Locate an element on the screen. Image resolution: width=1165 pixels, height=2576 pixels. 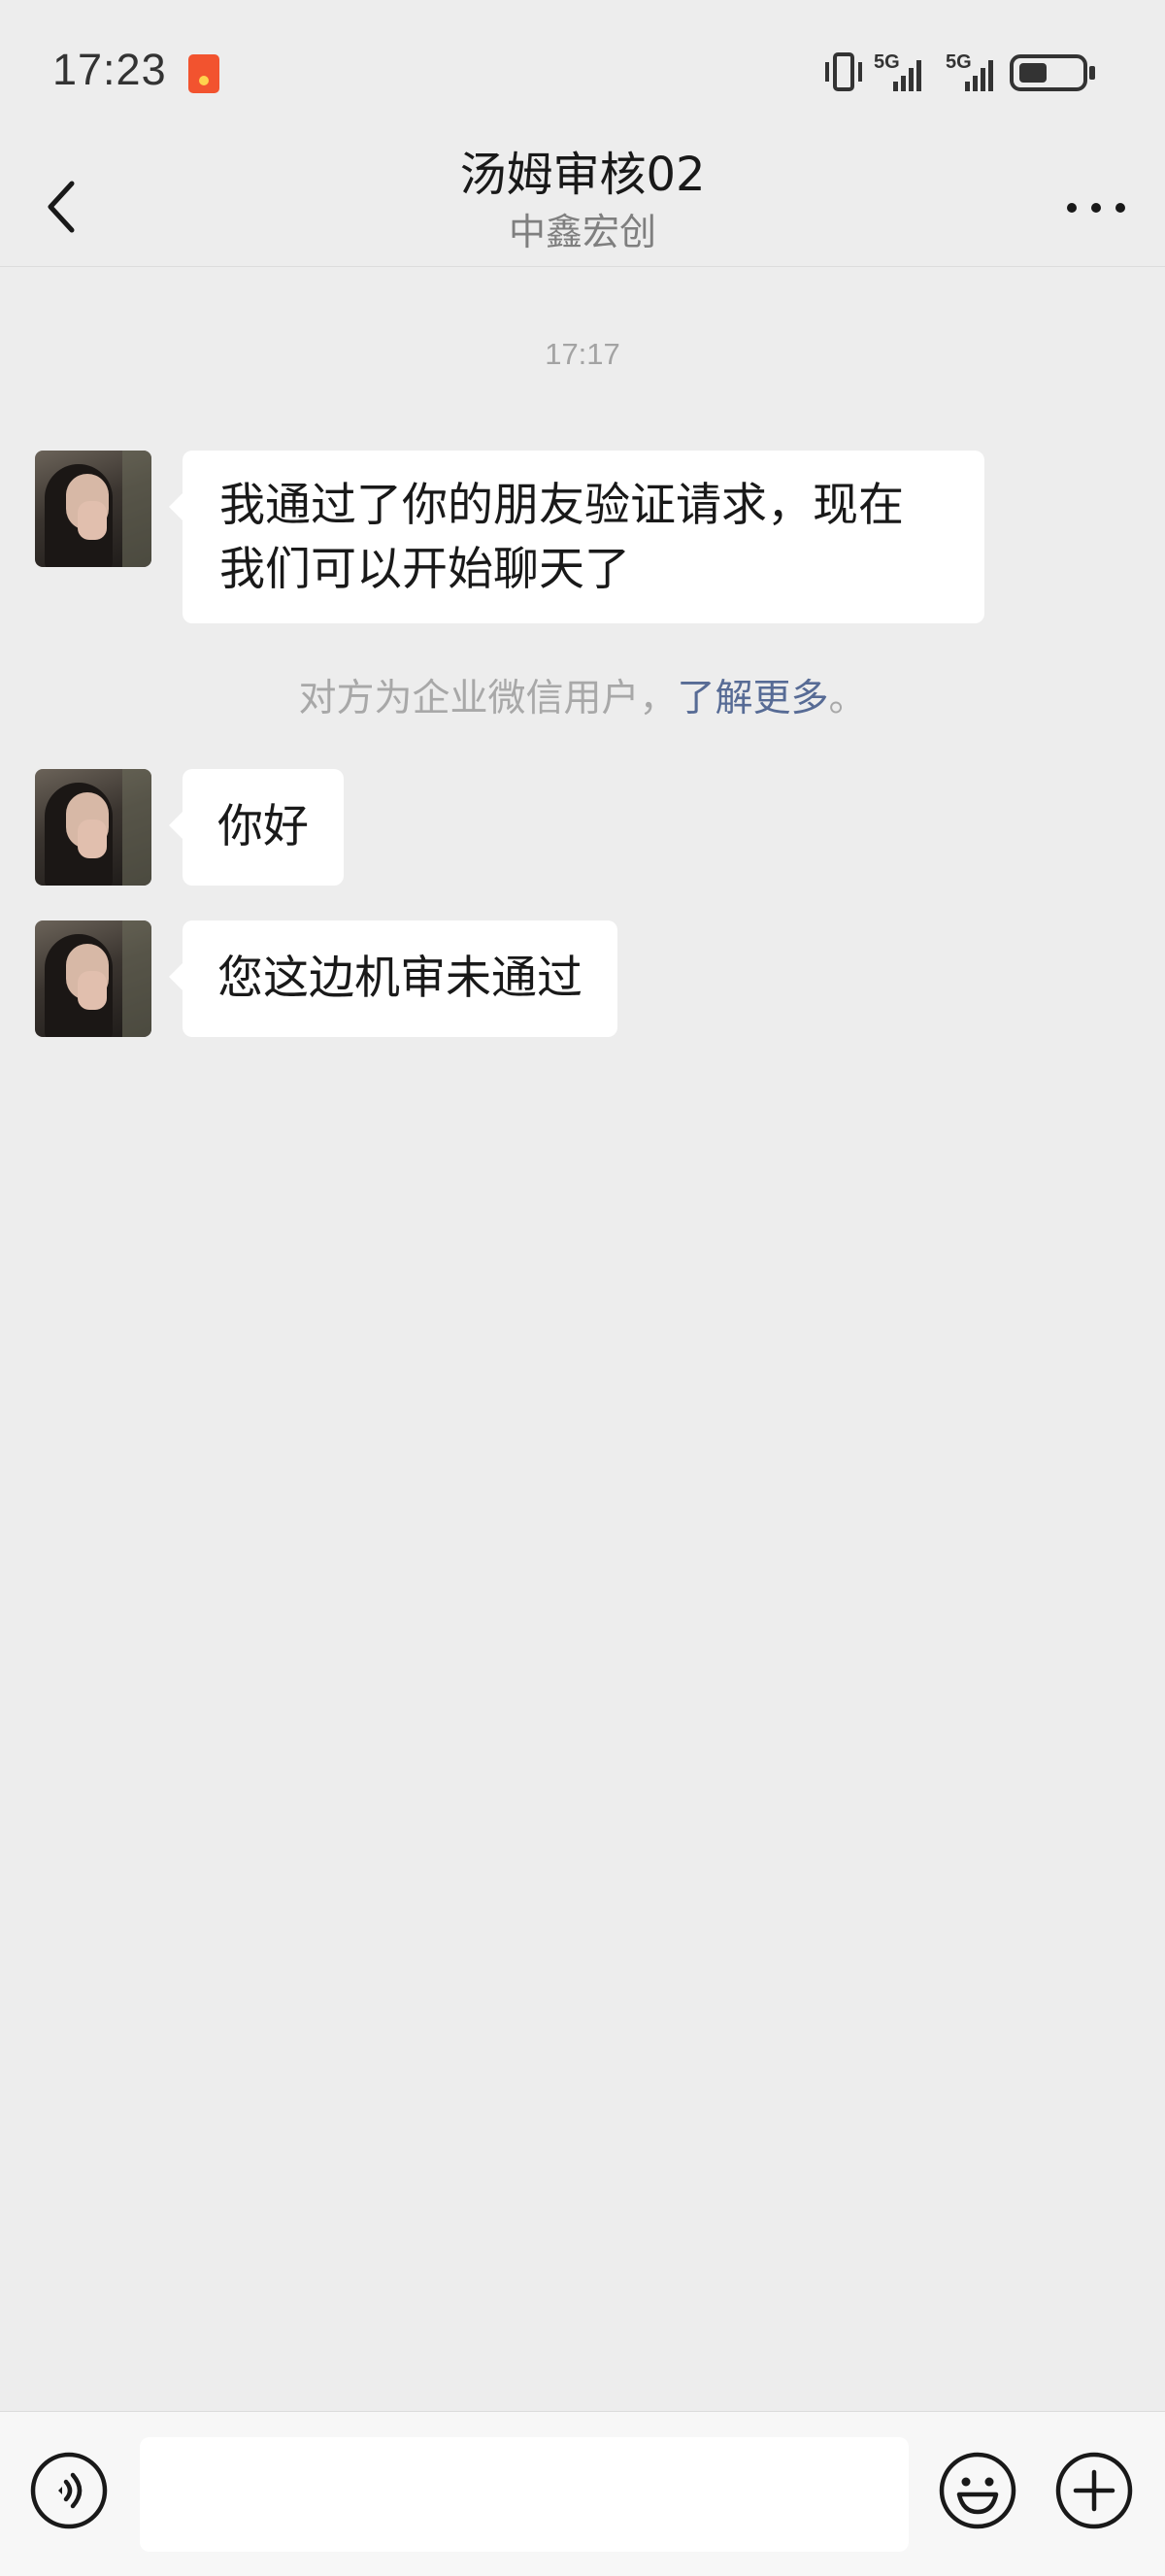
message-text: 你好 is located at coordinates (263, 827).